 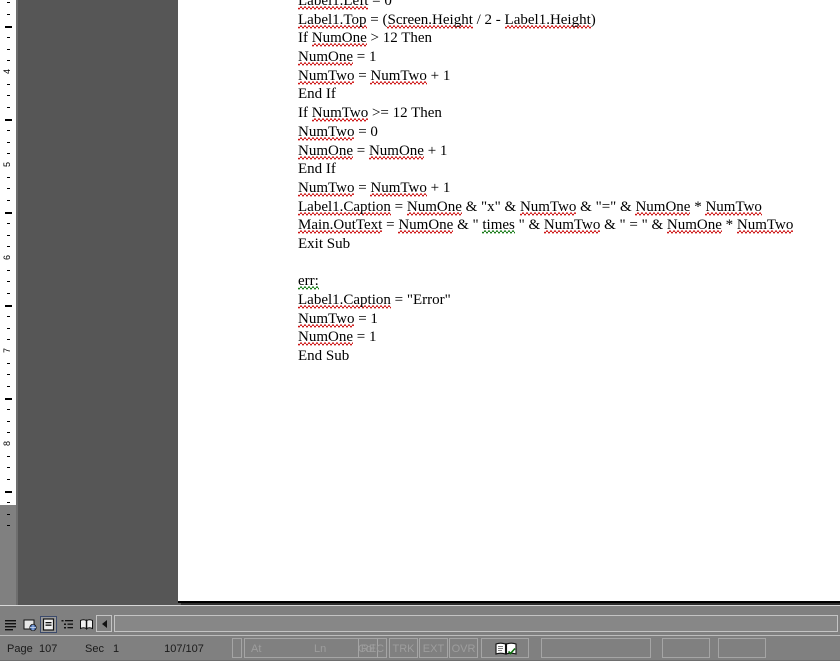 I want to click on spelling-error-text: Main.OutText, so click(x=340, y=225).